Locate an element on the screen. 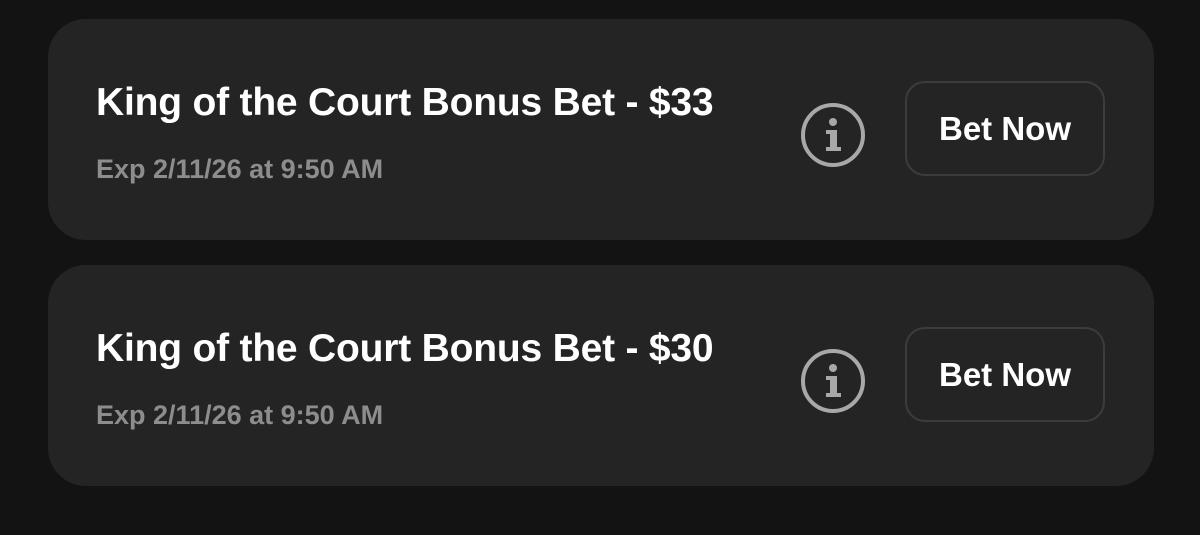  bonus-bet-title: King of the Court Bonus Bet - $30 is located at coordinates (405, 348).